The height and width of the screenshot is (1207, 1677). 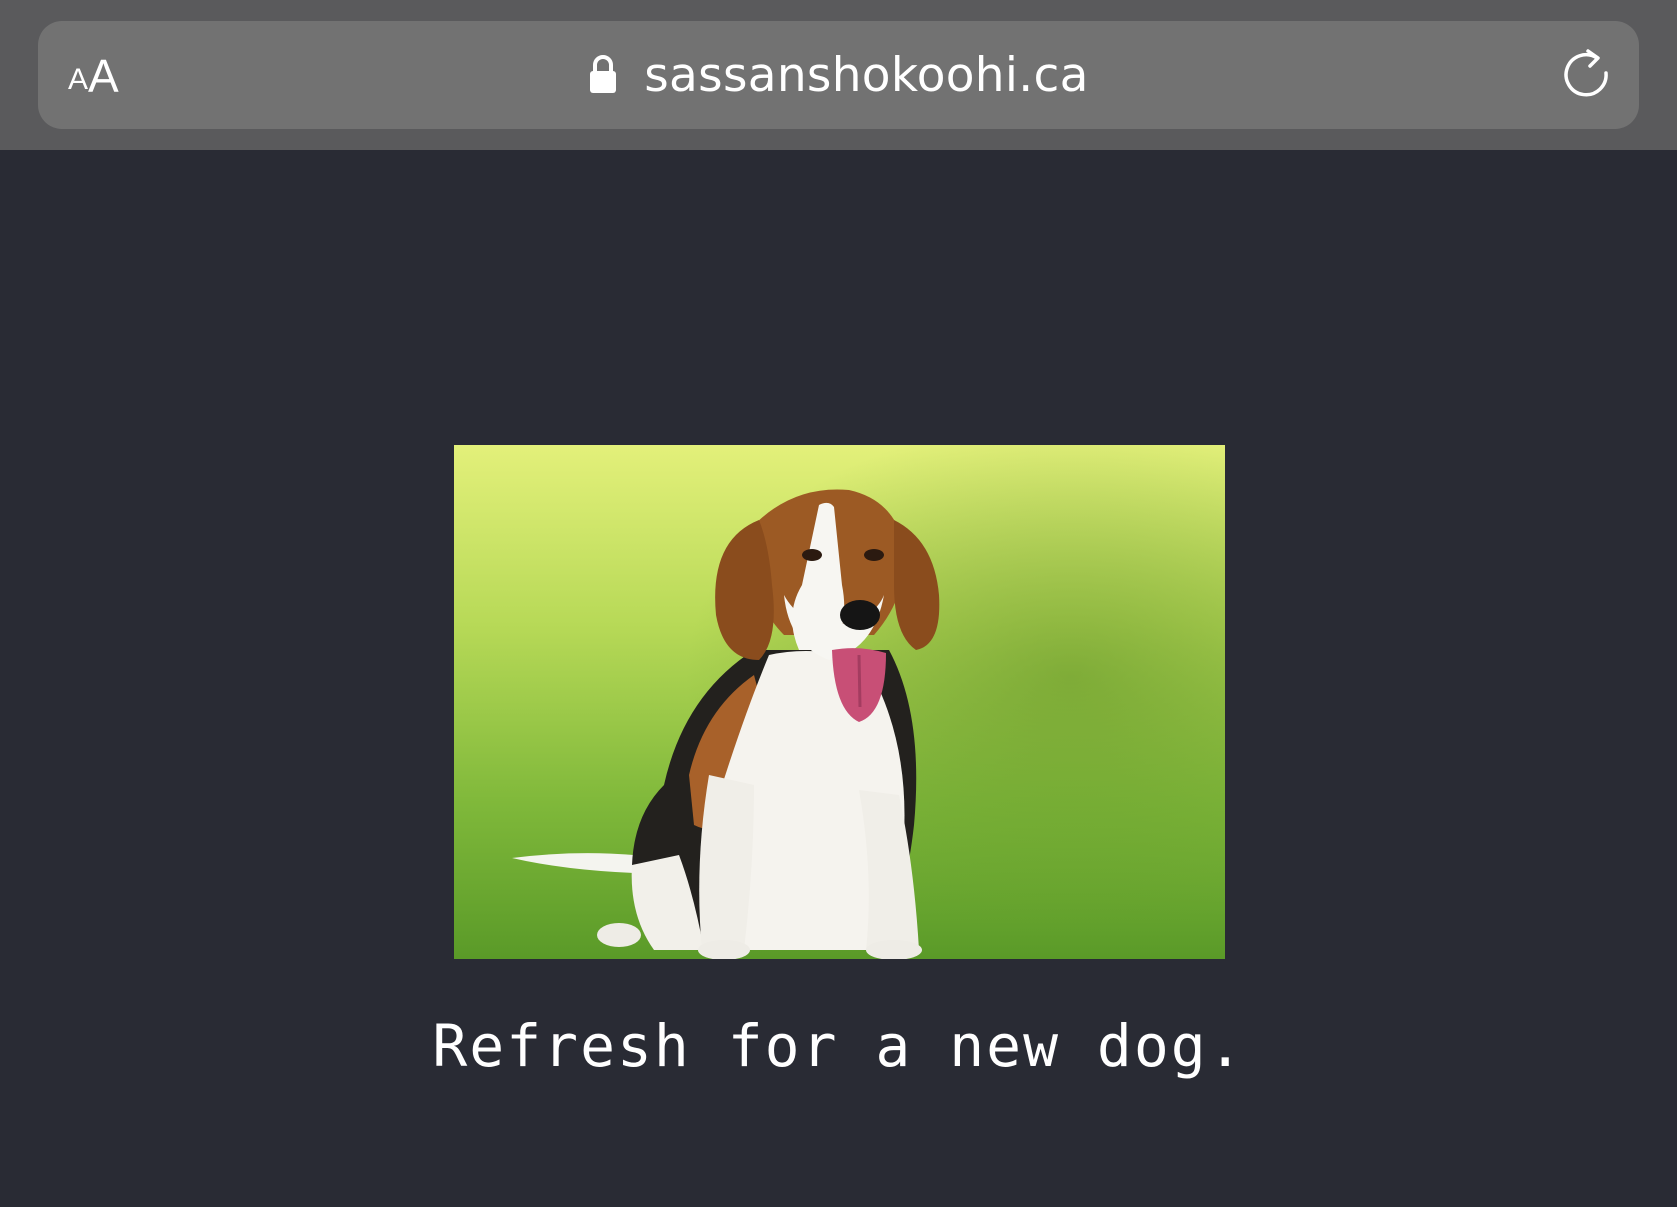 I want to click on lock-icon, so click(x=603, y=74).